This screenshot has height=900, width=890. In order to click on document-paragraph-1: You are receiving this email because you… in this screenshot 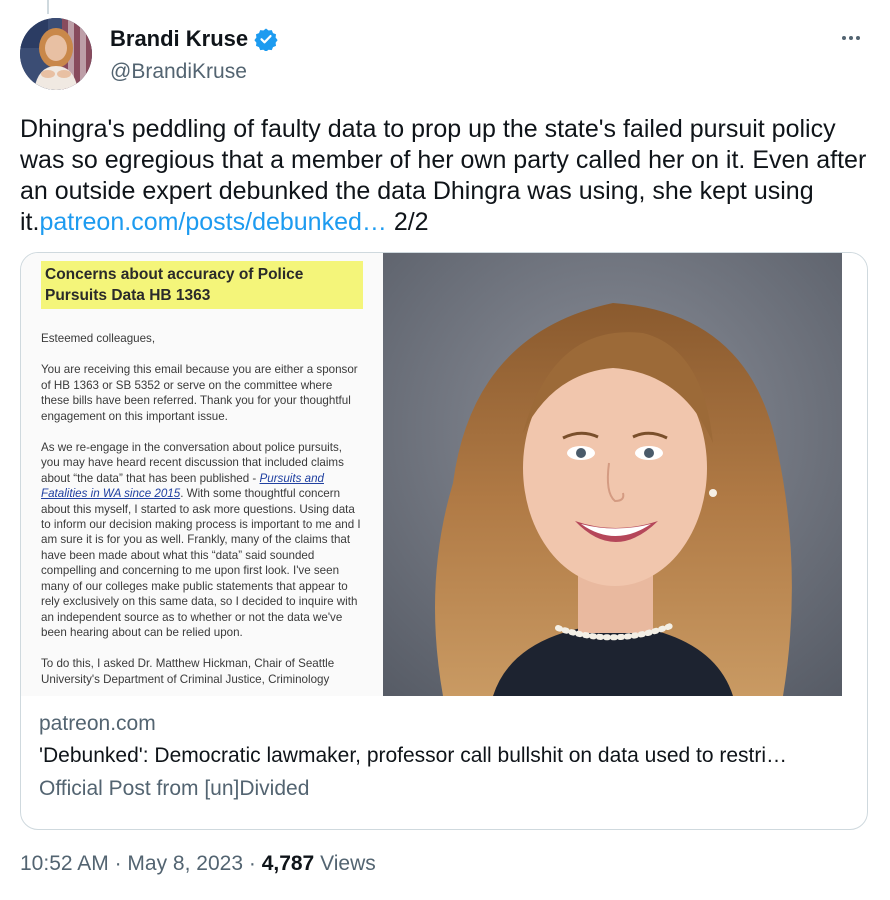, I will do `click(199, 393)`.